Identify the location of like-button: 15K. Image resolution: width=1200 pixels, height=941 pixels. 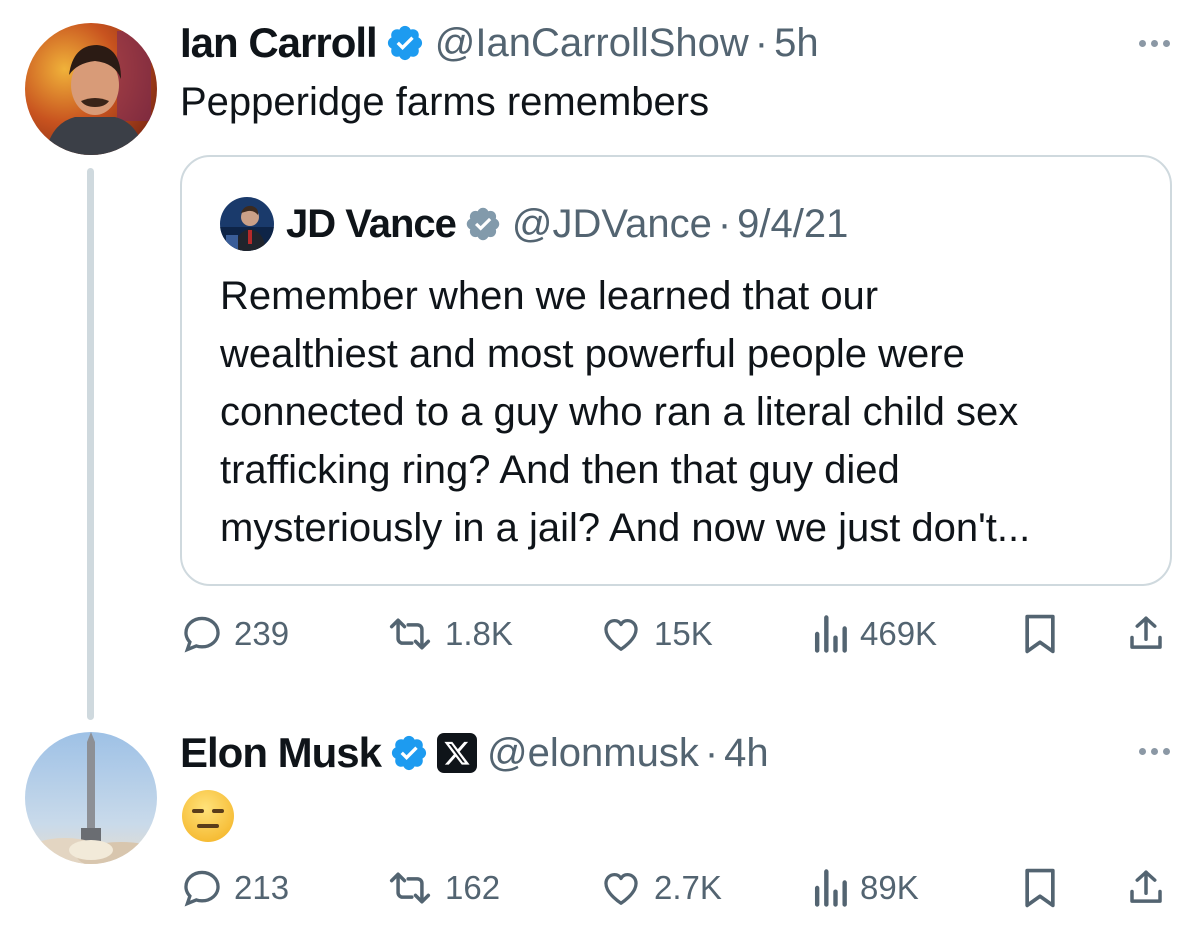
(655, 634).